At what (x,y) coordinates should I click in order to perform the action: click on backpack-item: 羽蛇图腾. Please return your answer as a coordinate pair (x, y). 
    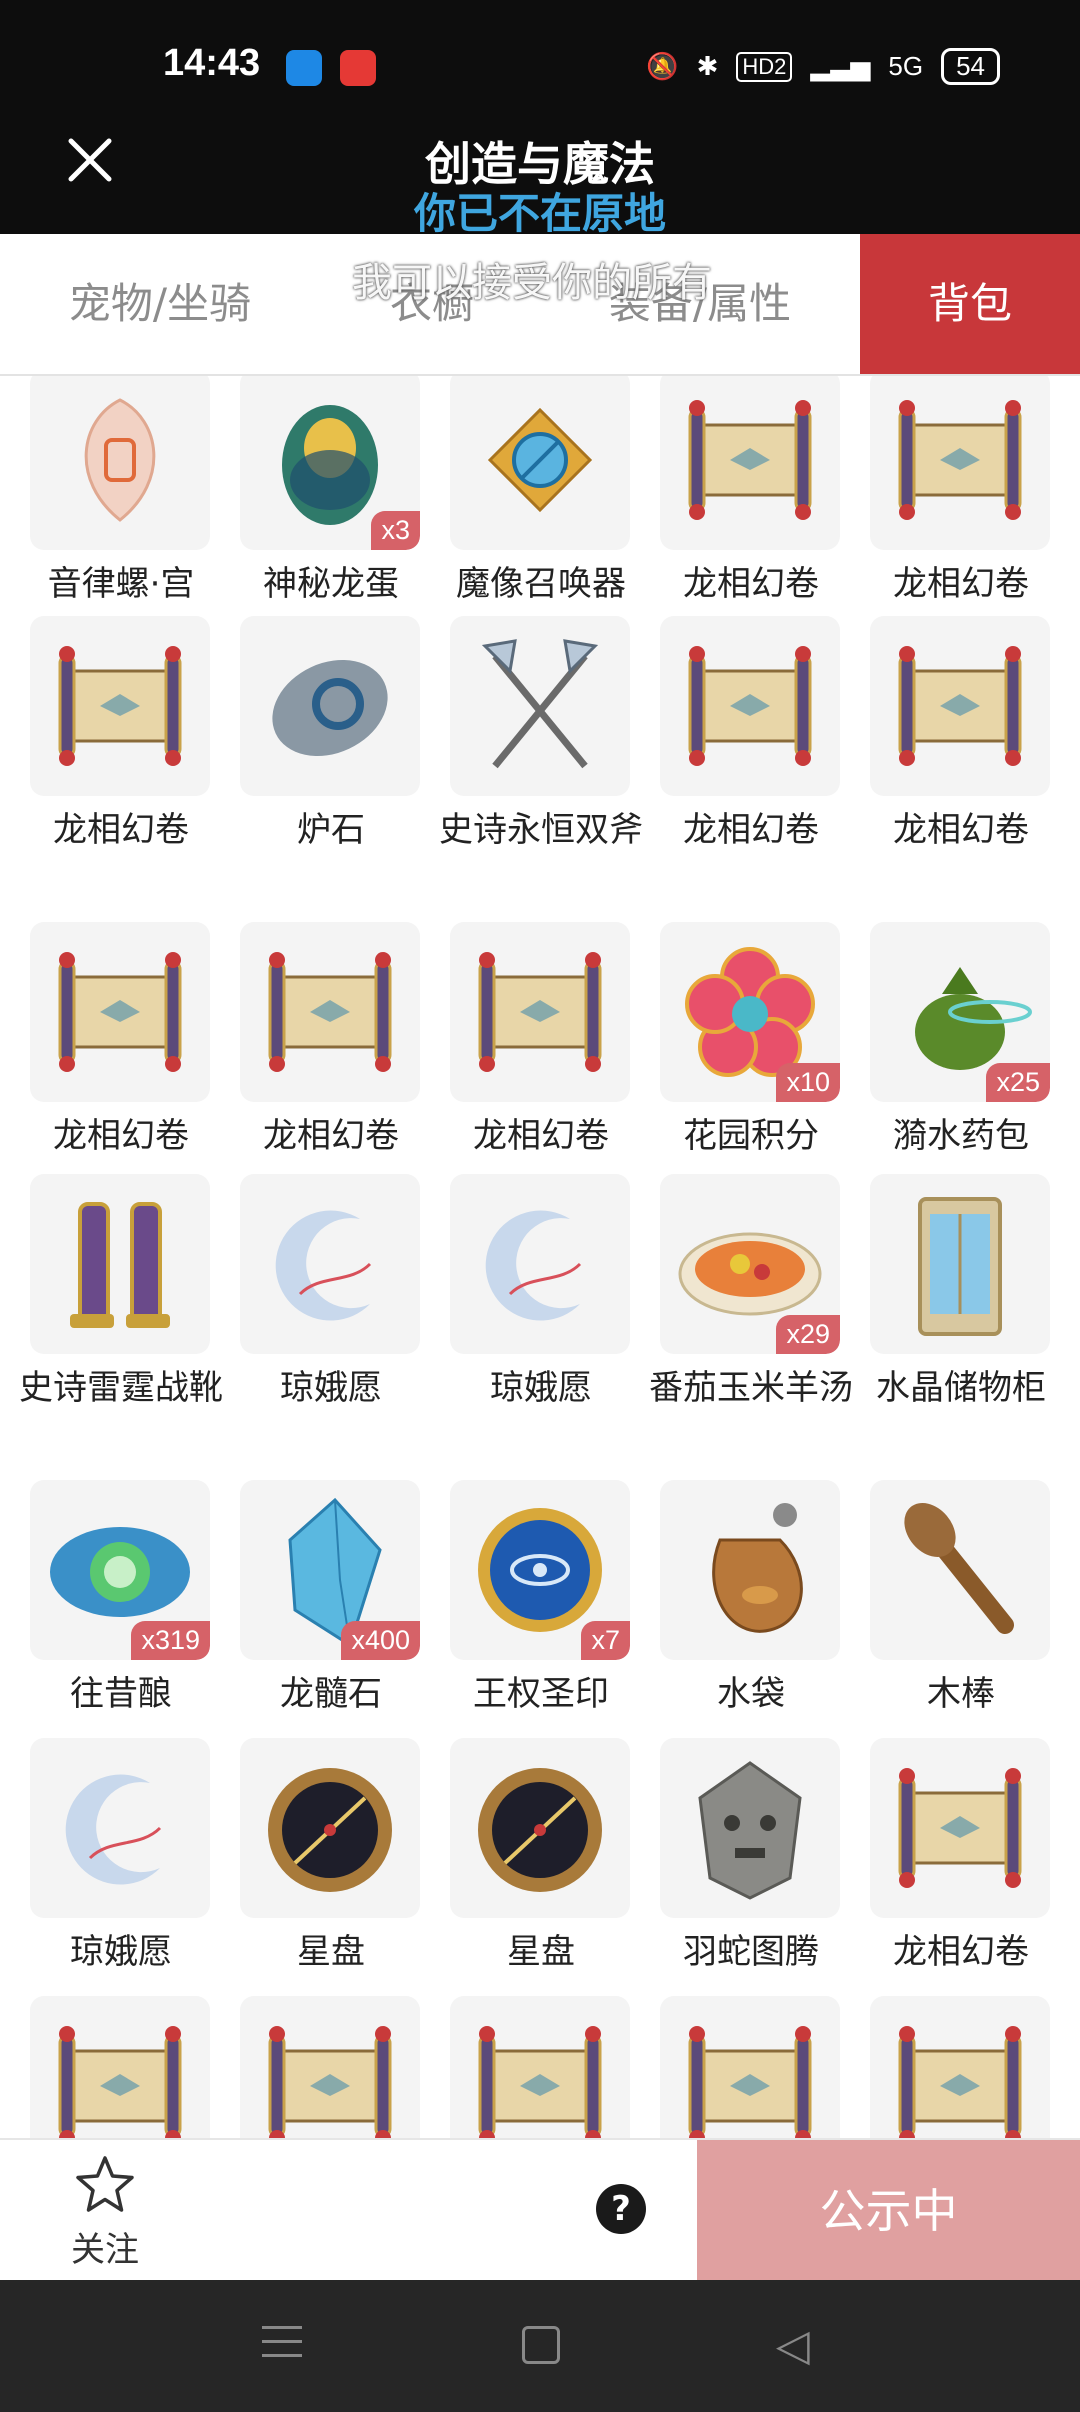
    Looking at the image, I should click on (751, 1888).